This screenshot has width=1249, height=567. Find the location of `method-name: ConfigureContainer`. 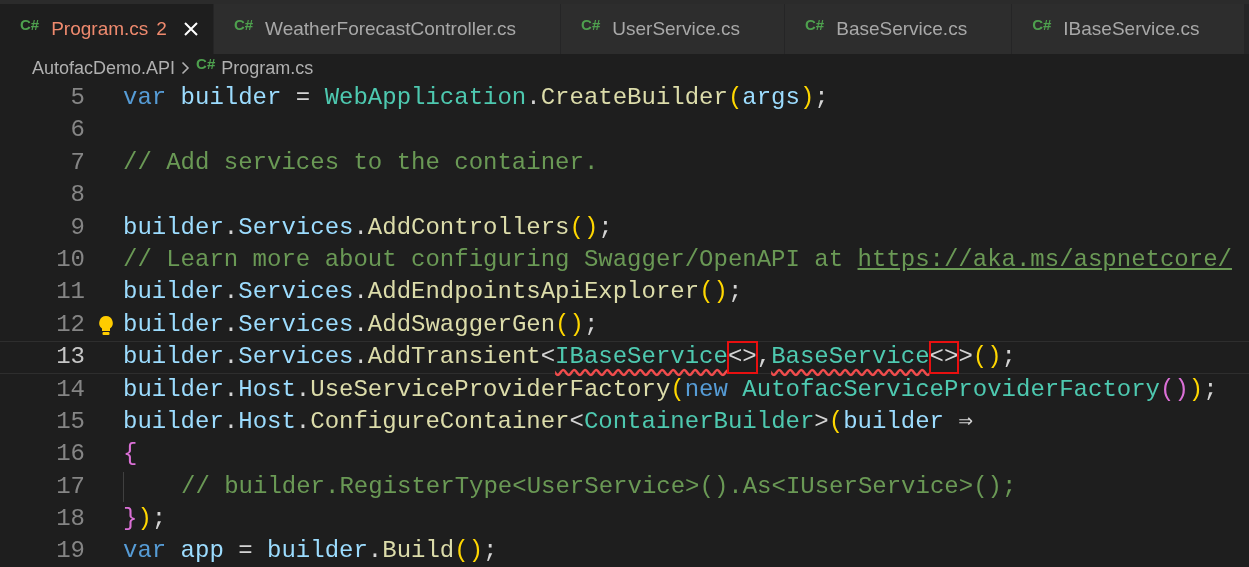

method-name: ConfigureContainer is located at coordinates (440, 421).